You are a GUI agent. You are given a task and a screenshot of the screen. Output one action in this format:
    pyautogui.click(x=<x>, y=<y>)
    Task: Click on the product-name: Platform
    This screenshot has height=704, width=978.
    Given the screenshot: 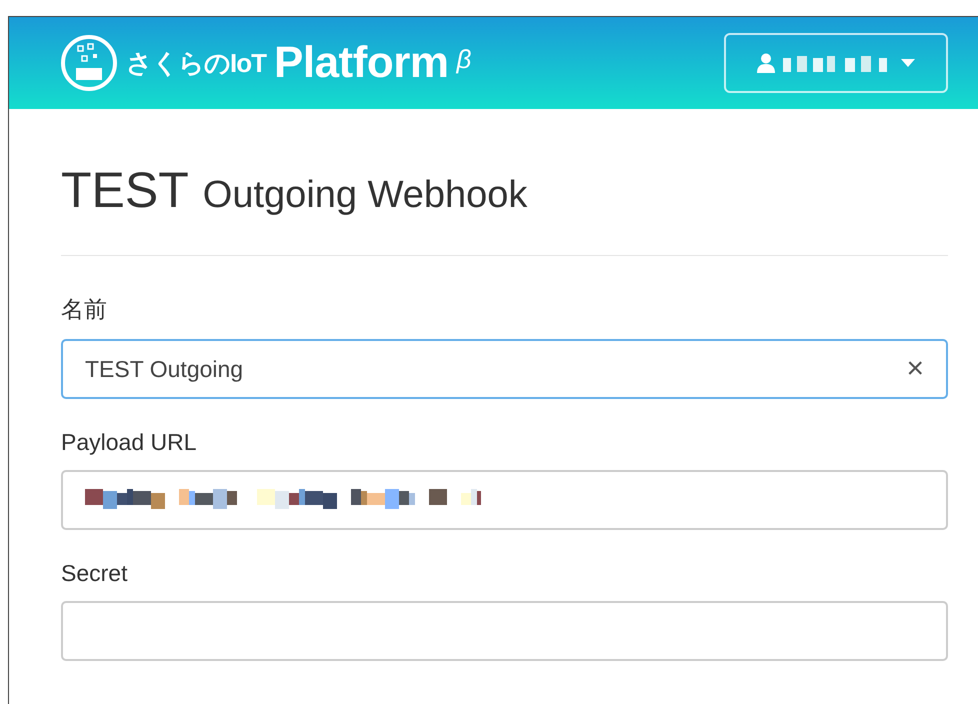 What is the action you would take?
    pyautogui.click(x=361, y=63)
    